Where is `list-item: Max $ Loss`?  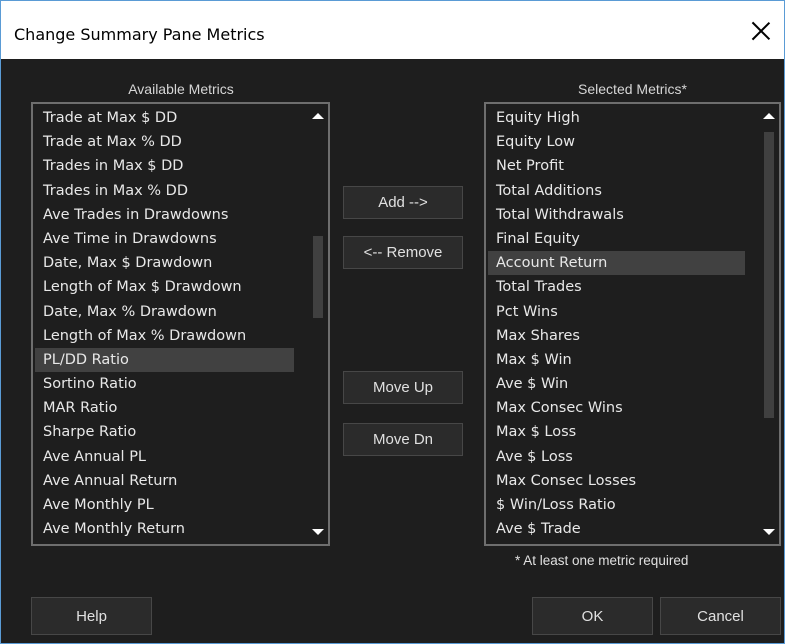 list-item: Max $ Loss is located at coordinates (616, 432).